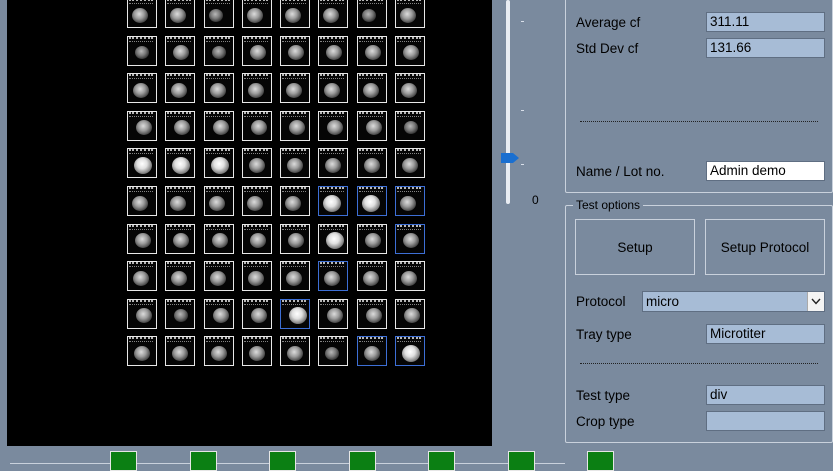  What do you see at coordinates (815, 301) in the screenshot?
I see `chevron-down-icon` at bounding box center [815, 301].